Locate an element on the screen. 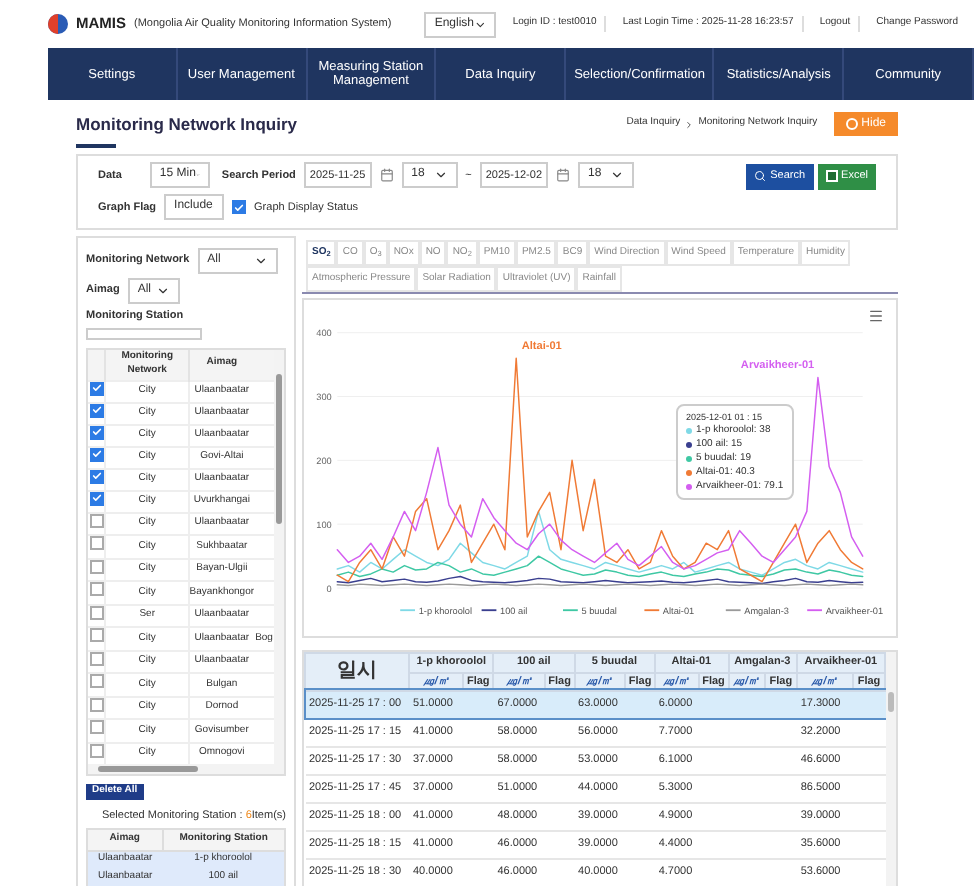  title-underline is located at coordinates (96, 145).